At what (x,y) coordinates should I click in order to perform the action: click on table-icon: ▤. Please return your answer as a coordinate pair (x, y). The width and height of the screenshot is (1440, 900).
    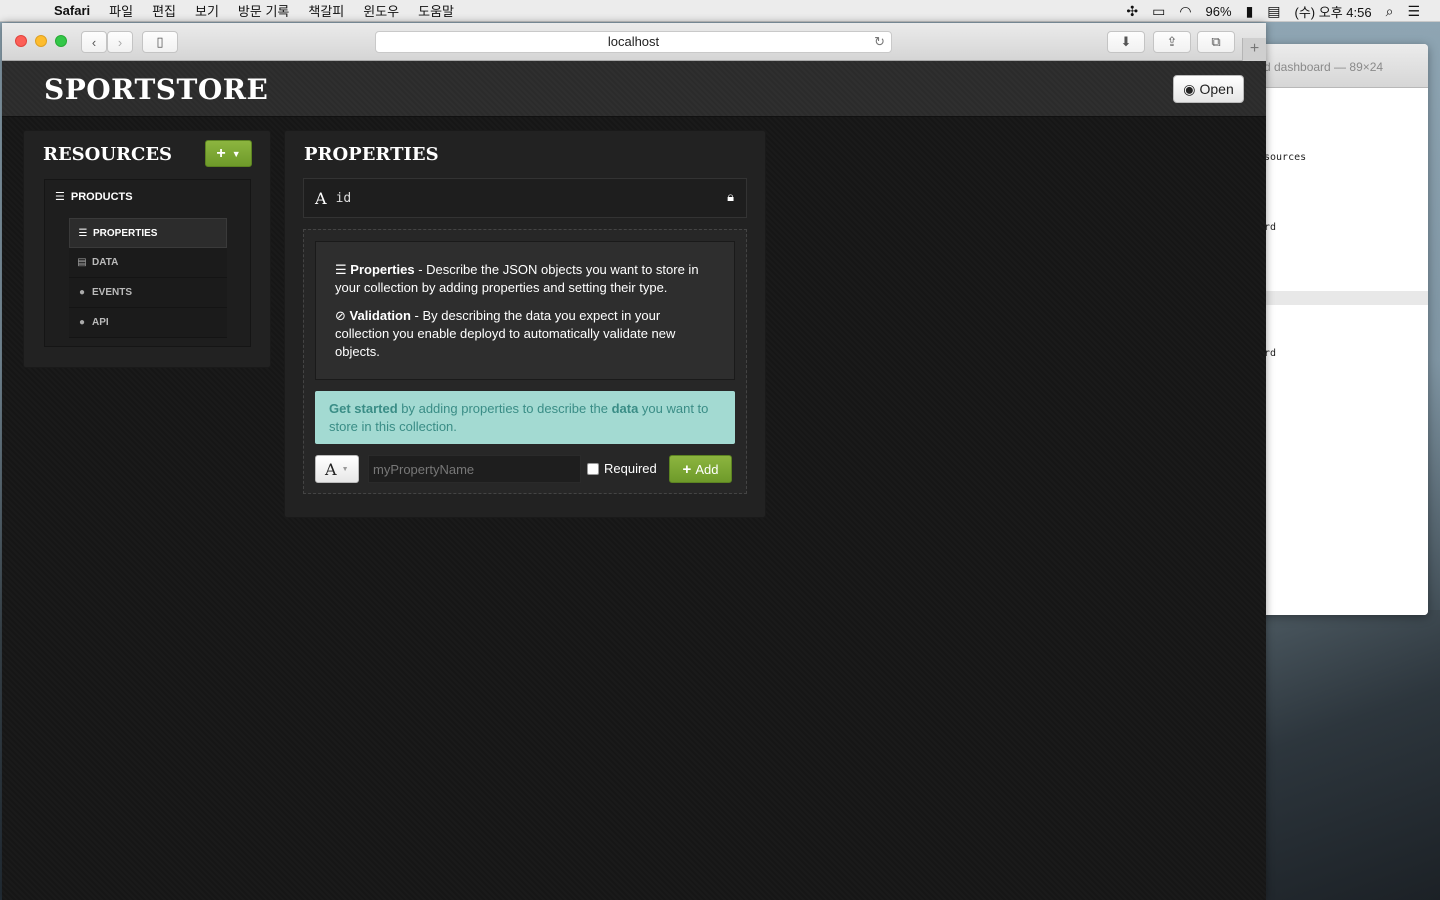
    Looking at the image, I should click on (82, 262).